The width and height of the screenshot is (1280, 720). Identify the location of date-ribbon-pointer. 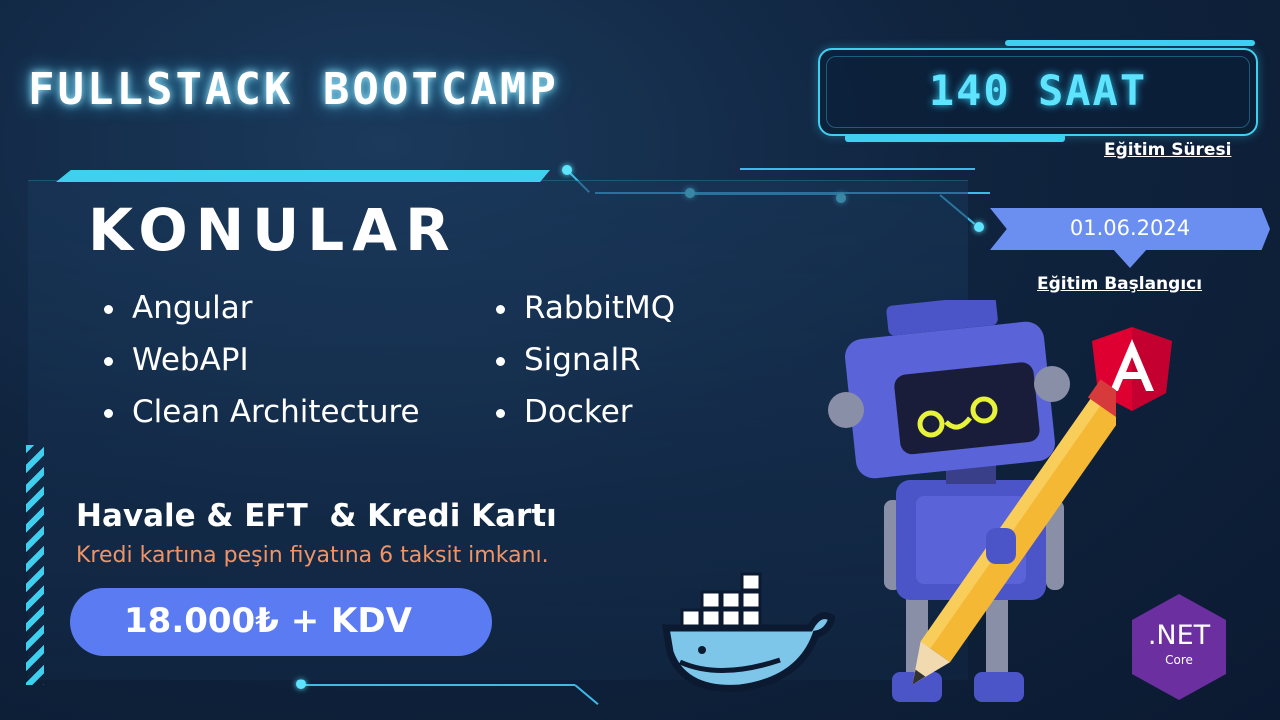
(1130, 258).